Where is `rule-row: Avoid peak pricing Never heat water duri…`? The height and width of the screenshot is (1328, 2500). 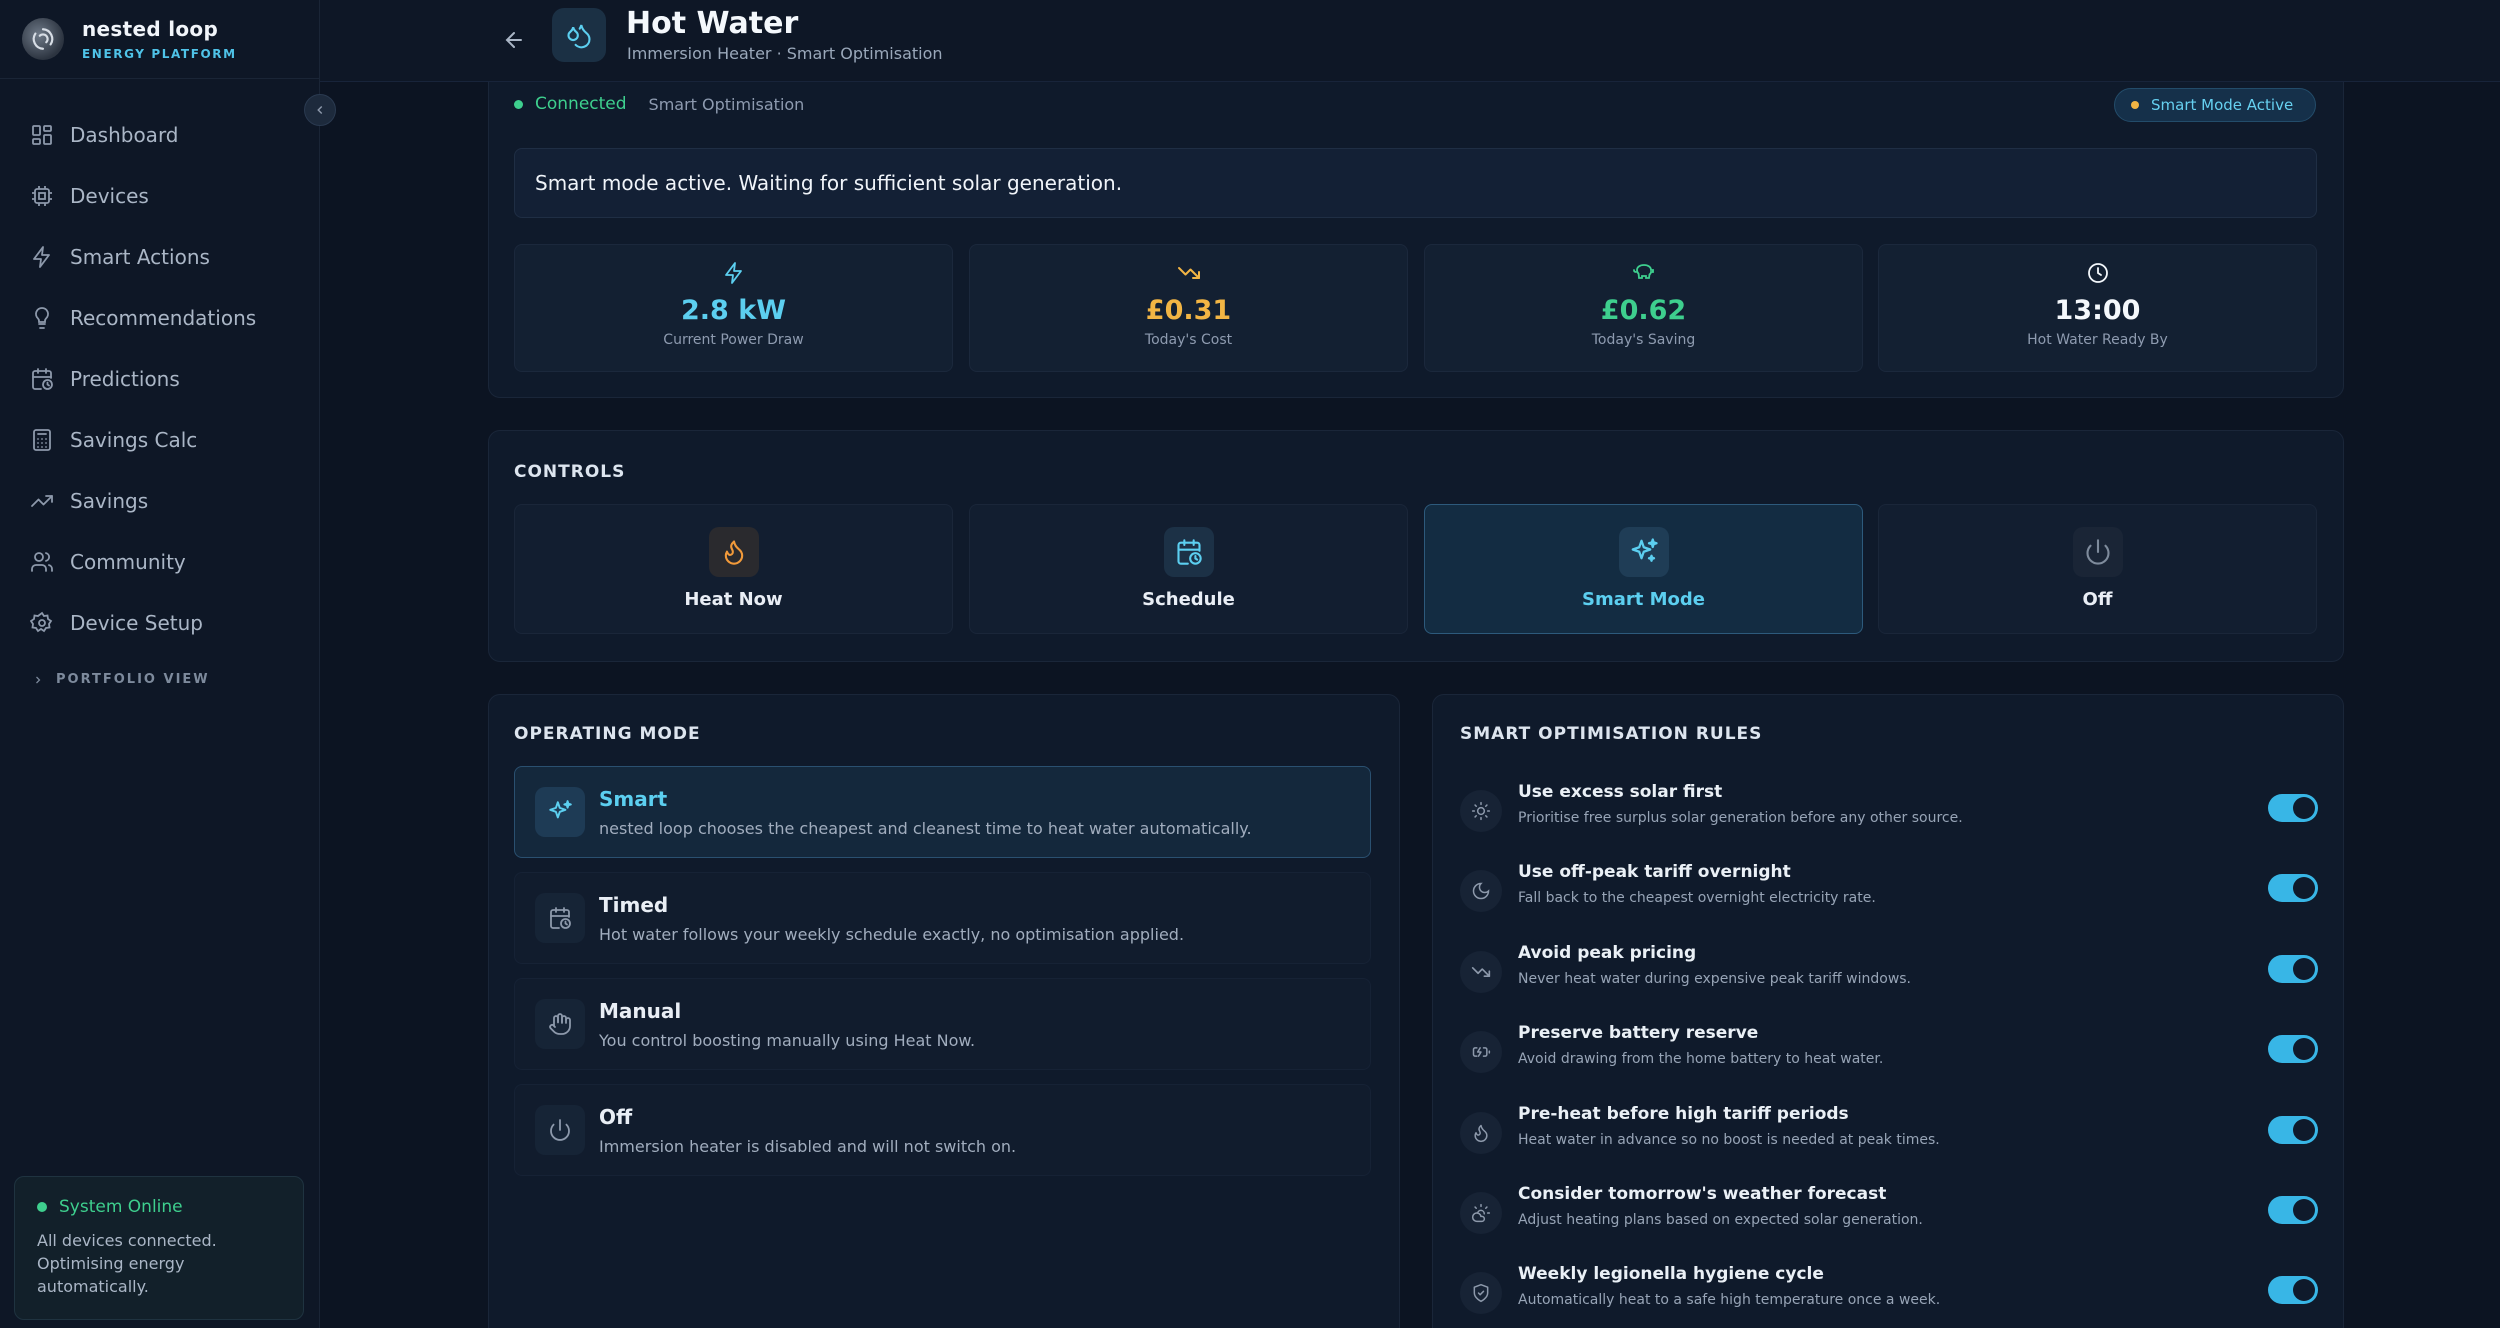
rule-row: Avoid peak pricing Never heat water duri… is located at coordinates (1890, 976).